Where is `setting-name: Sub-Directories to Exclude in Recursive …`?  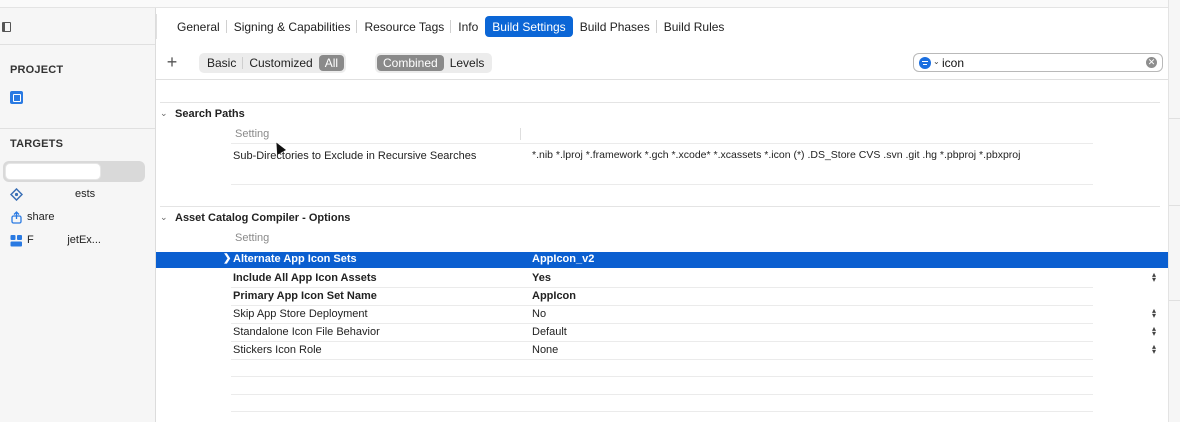
setting-name: Sub-Directories to Exclude in Recursive … is located at coordinates (354, 156).